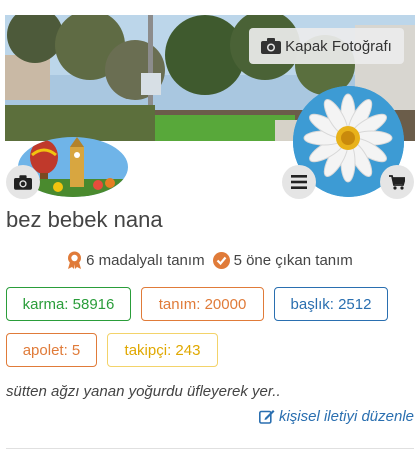 The height and width of the screenshot is (460, 420). Describe the element at coordinates (202, 304) in the screenshot. I see `stat-tanim: tanım: 20000` at that location.